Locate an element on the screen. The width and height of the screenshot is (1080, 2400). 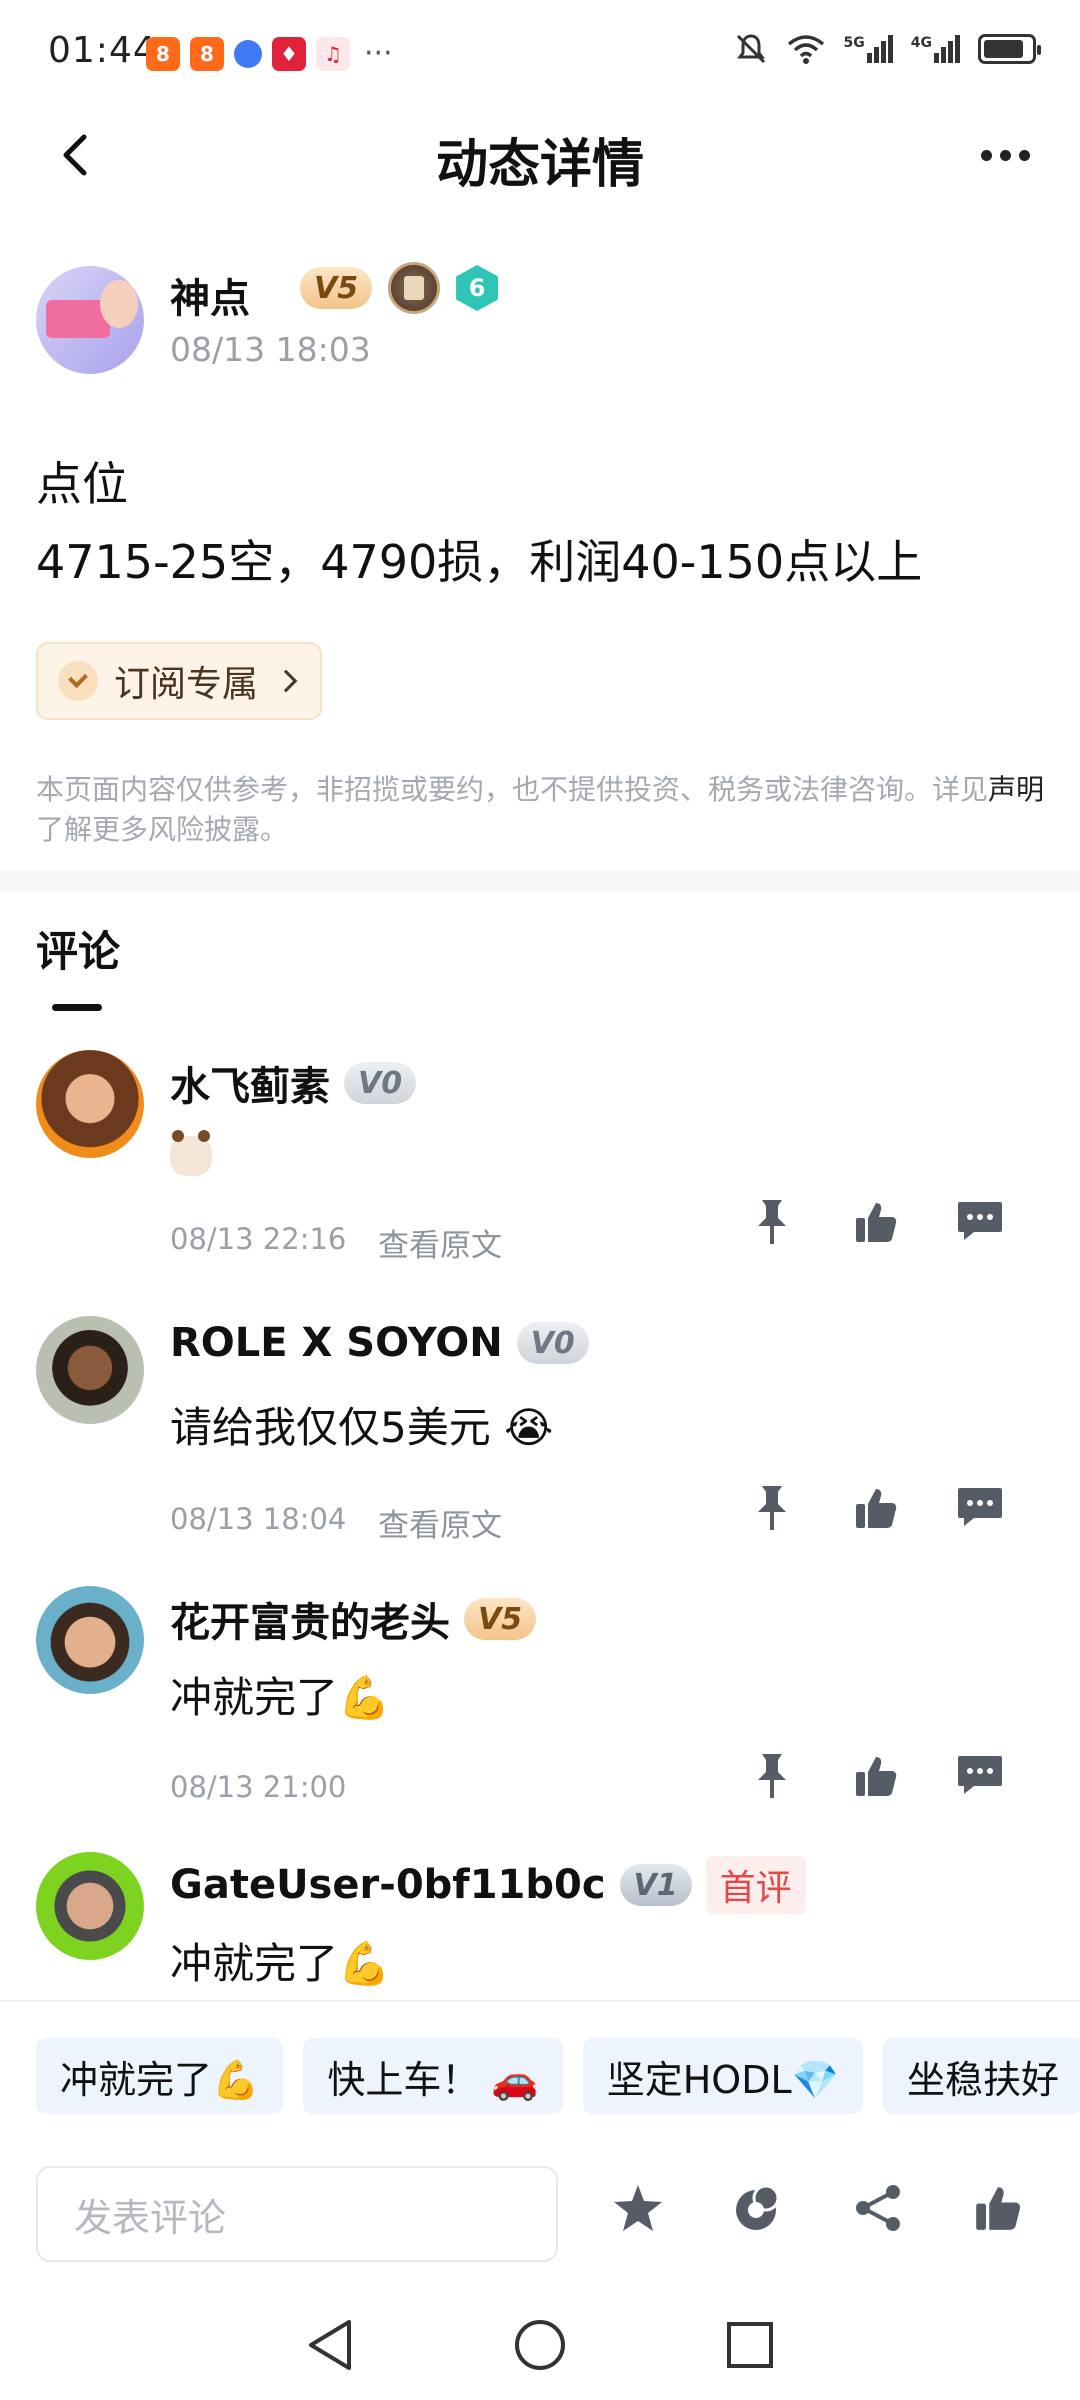
comment-bubble-icon is located at coordinates (980, 1221).